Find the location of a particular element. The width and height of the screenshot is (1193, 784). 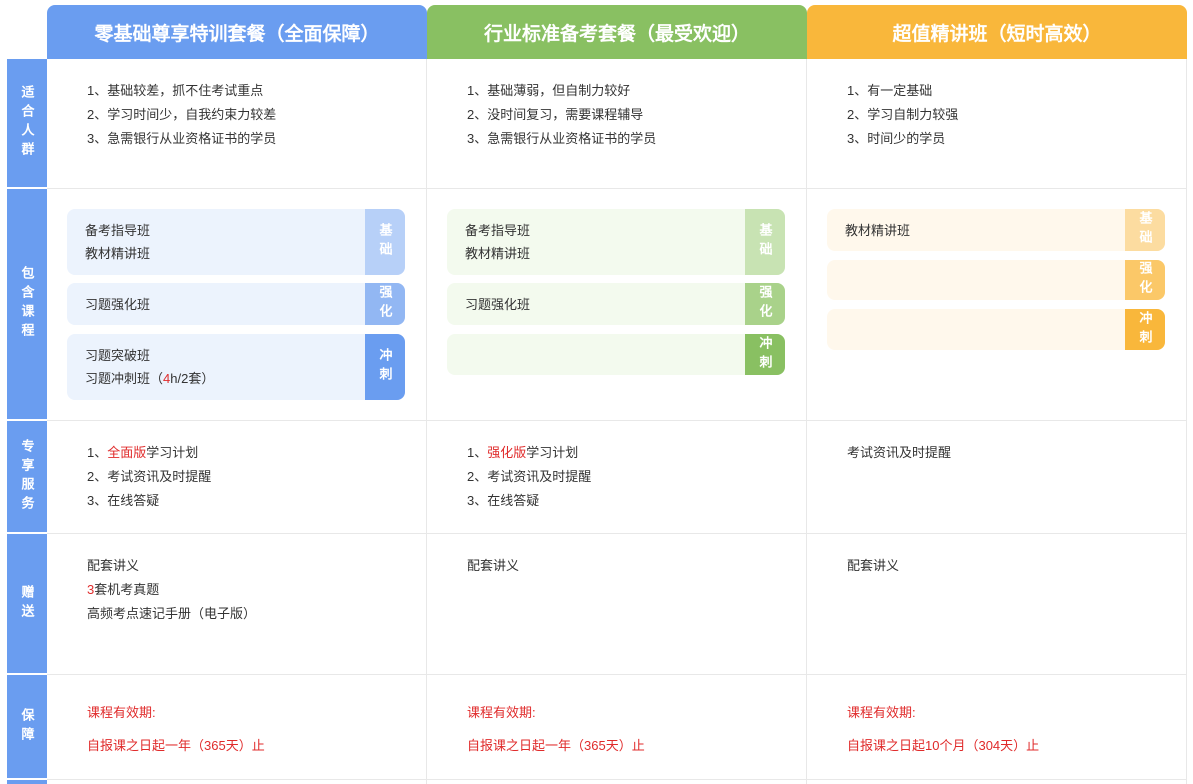

course-box-sprint: 习题突破班 习题冲刺班（4h/2套） 冲刺 is located at coordinates (236, 367).